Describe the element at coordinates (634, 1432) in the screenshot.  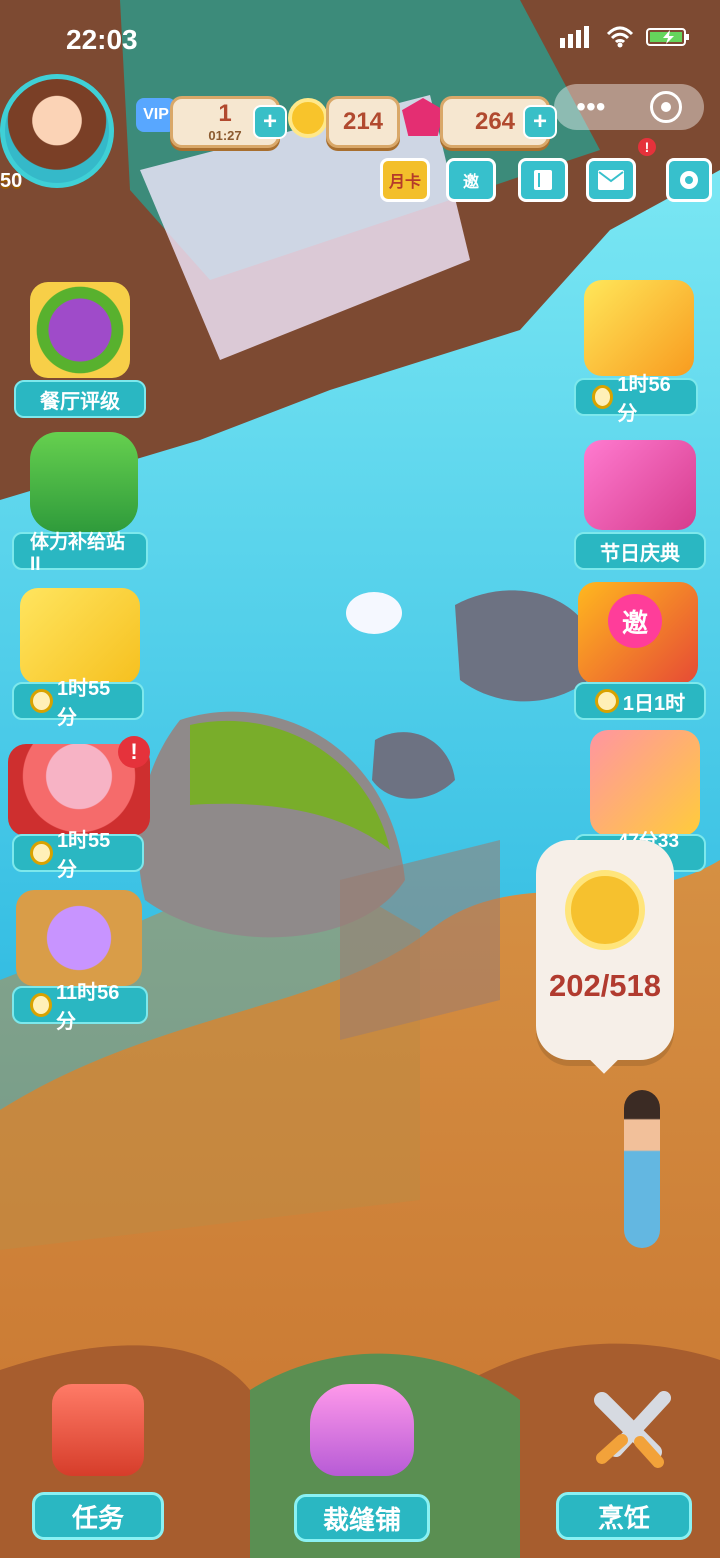
I see `cooking-utensils-icon` at that location.